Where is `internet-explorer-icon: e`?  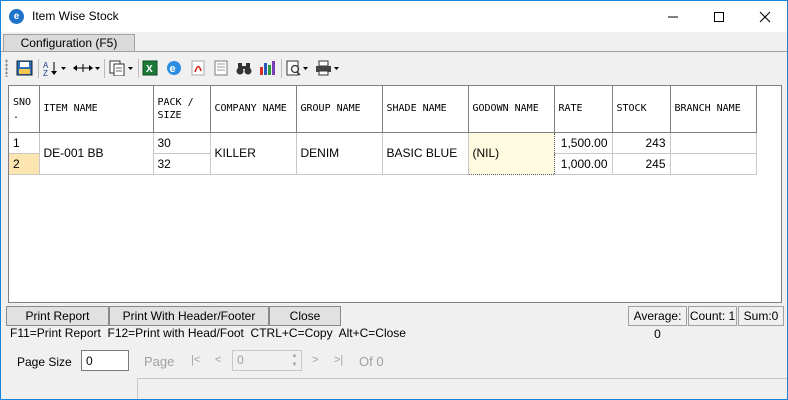
internet-explorer-icon: e is located at coordinates (174, 68).